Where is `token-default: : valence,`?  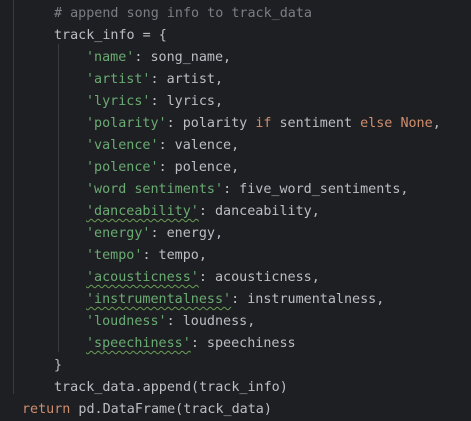 token-default: : valence, is located at coordinates (199, 145).